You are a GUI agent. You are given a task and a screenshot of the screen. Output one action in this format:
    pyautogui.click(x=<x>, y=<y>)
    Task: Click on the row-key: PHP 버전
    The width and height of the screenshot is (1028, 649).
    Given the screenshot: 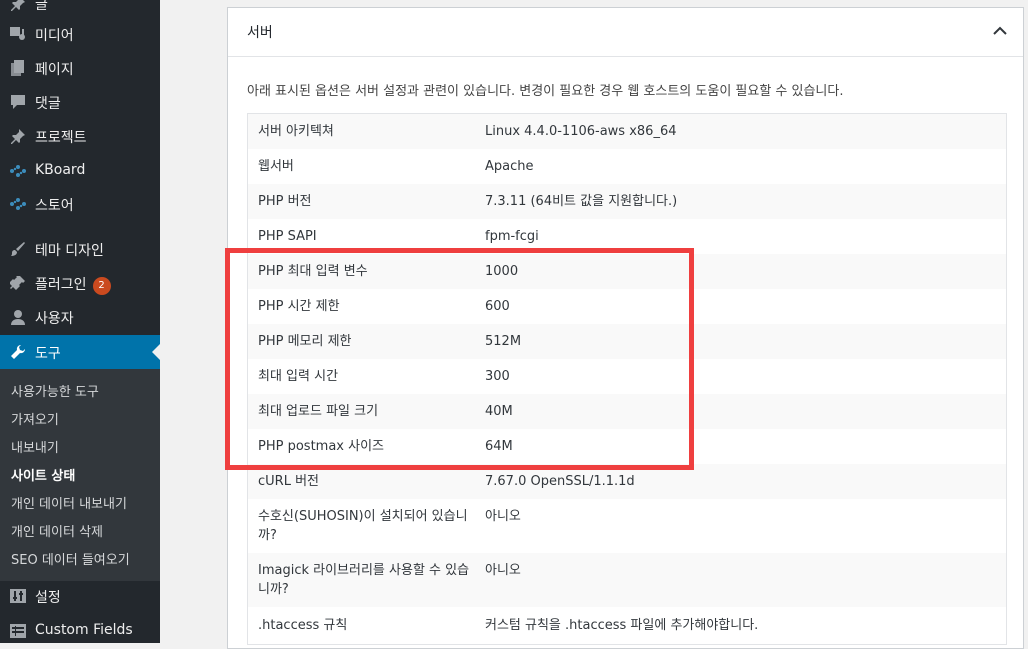 What is the action you would take?
    pyautogui.click(x=285, y=201)
    